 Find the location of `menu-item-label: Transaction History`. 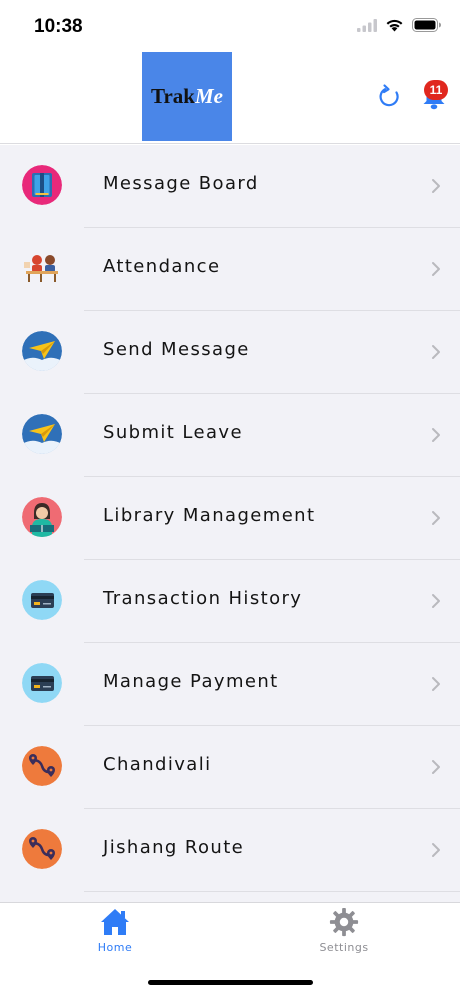

menu-item-label: Transaction History is located at coordinates (203, 598).